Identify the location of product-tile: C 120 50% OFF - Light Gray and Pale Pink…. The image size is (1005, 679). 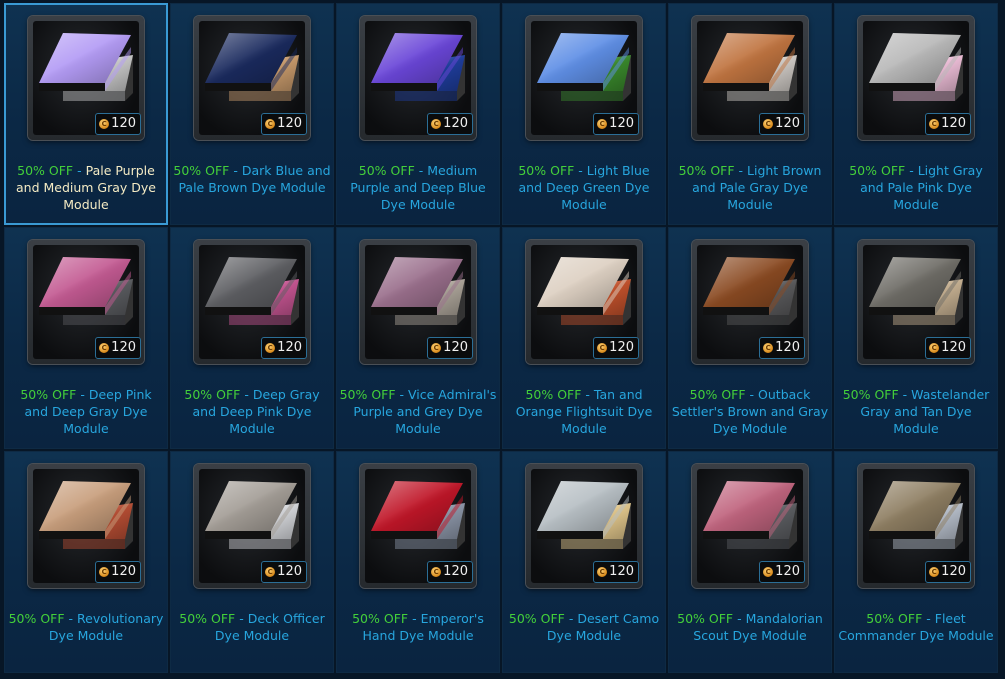
(916, 114).